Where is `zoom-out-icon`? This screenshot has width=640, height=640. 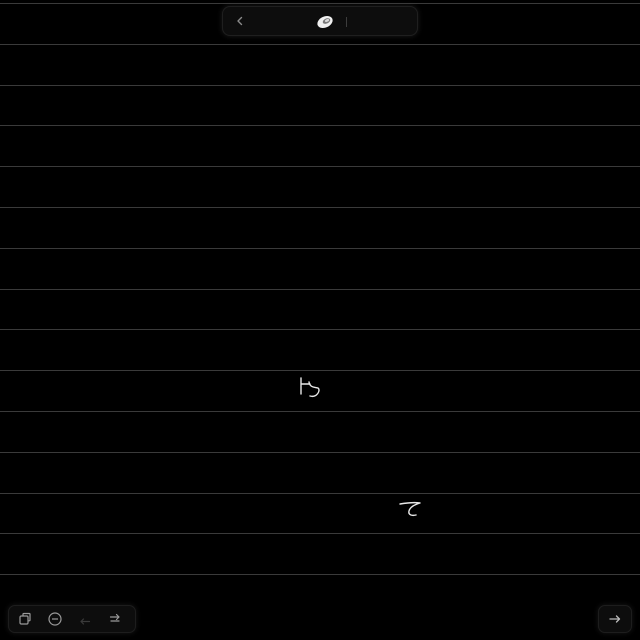
zoom-out-icon is located at coordinates (55, 619).